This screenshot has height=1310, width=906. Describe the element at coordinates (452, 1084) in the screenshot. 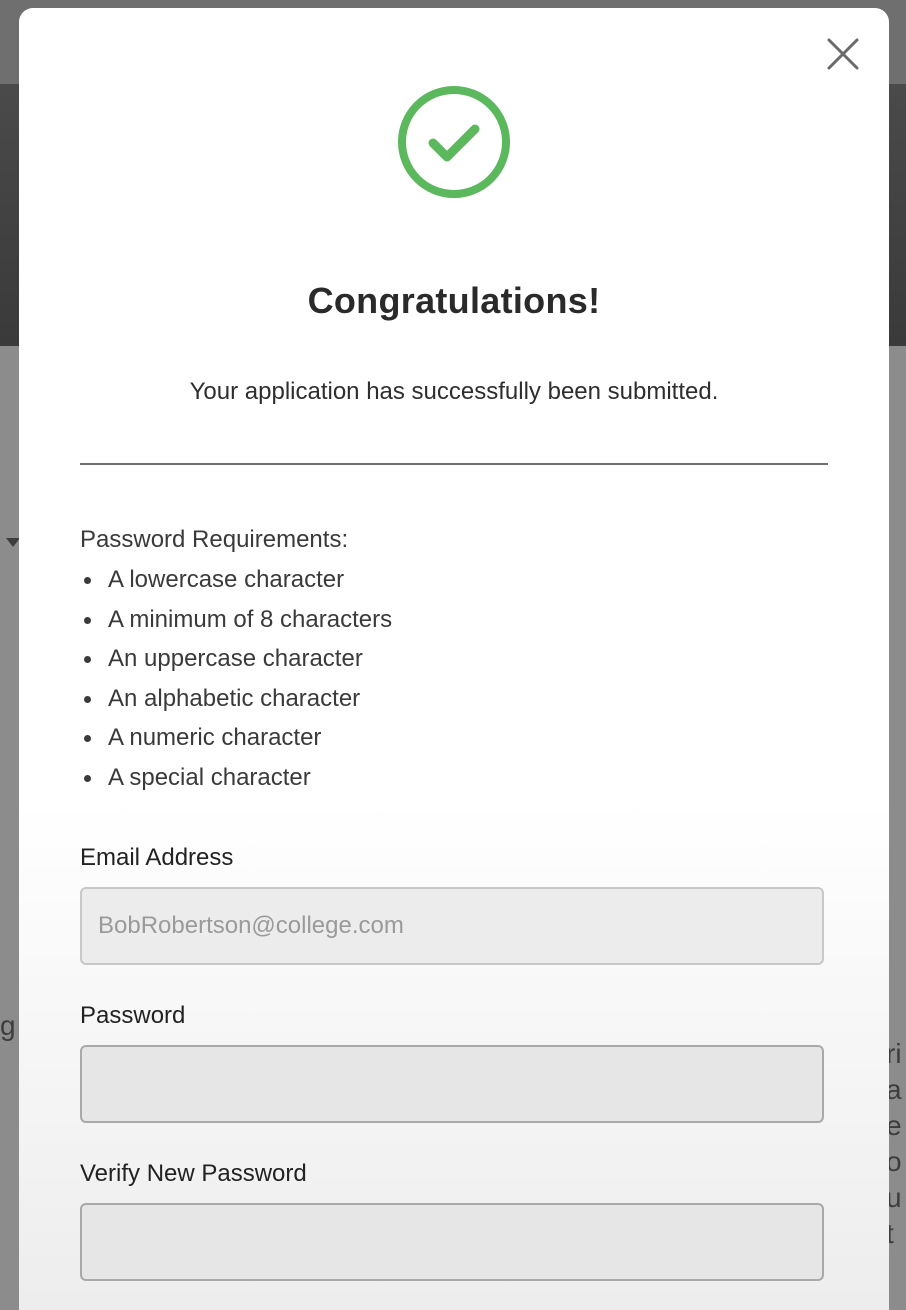

I see `password-input` at that location.